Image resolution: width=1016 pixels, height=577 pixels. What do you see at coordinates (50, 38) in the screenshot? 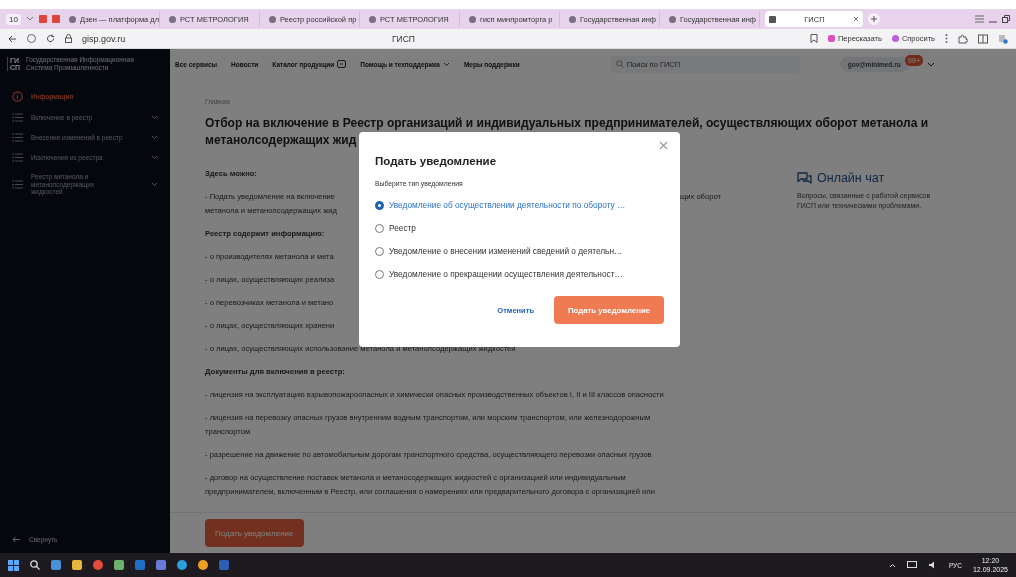
I see `reload-icon` at bounding box center [50, 38].